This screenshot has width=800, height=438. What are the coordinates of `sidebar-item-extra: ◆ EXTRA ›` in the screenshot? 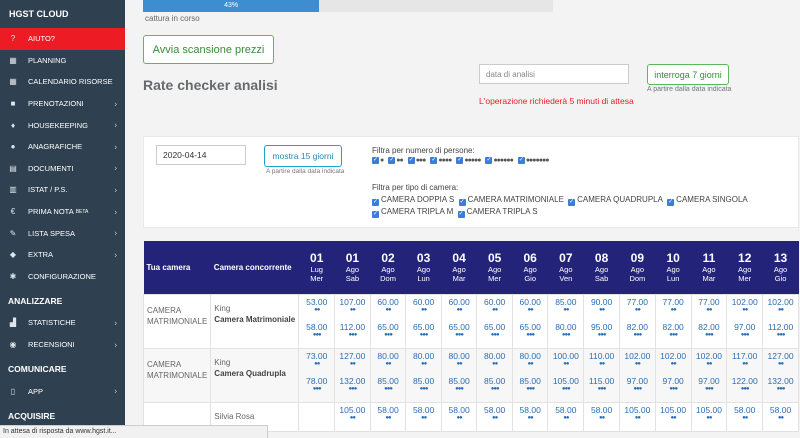 It's located at (62, 255).